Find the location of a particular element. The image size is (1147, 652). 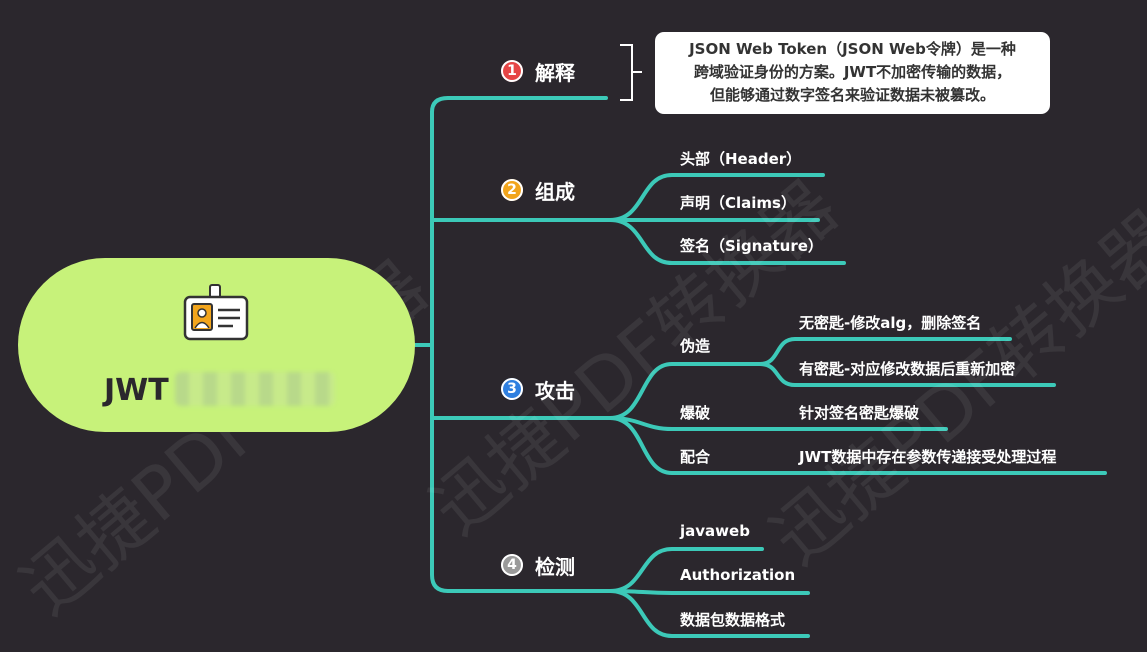

compose-item-header: 头部（Header） is located at coordinates (740, 158).